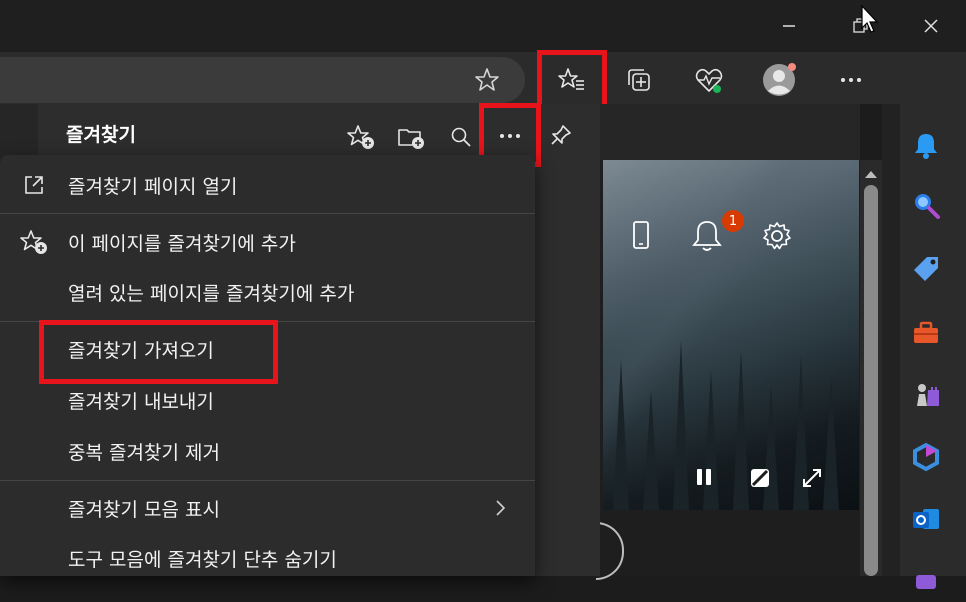 This screenshot has width=966, height=602. I want to click on image-edit-icon, so click(760, 478).